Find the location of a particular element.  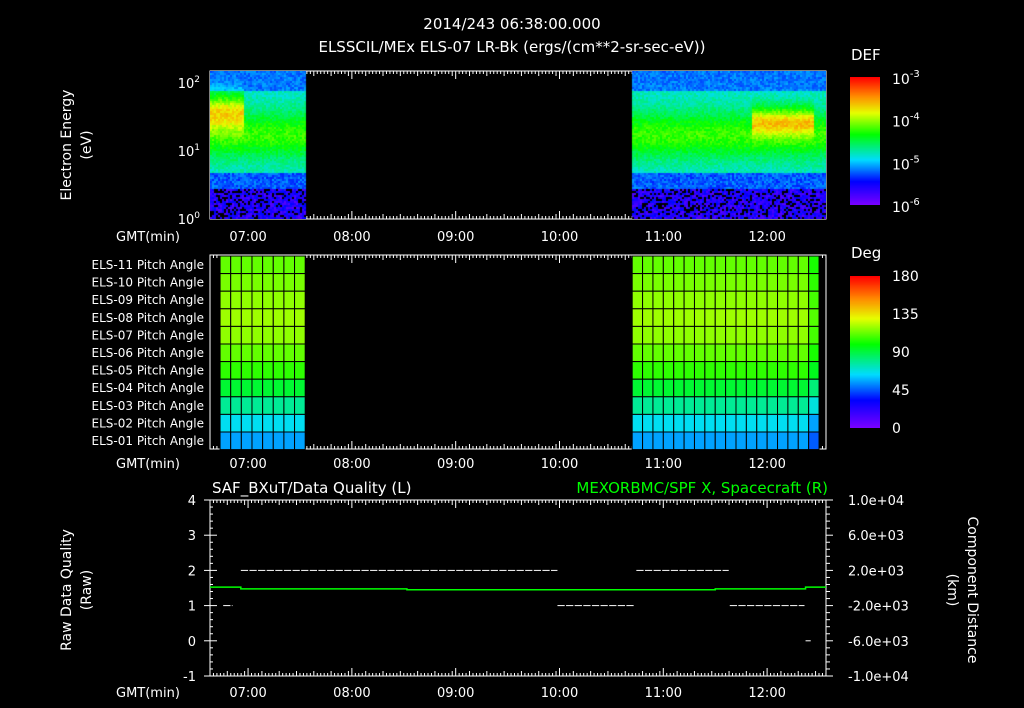

gmt-label: GMT(min) is located at coordinates (148, 237).